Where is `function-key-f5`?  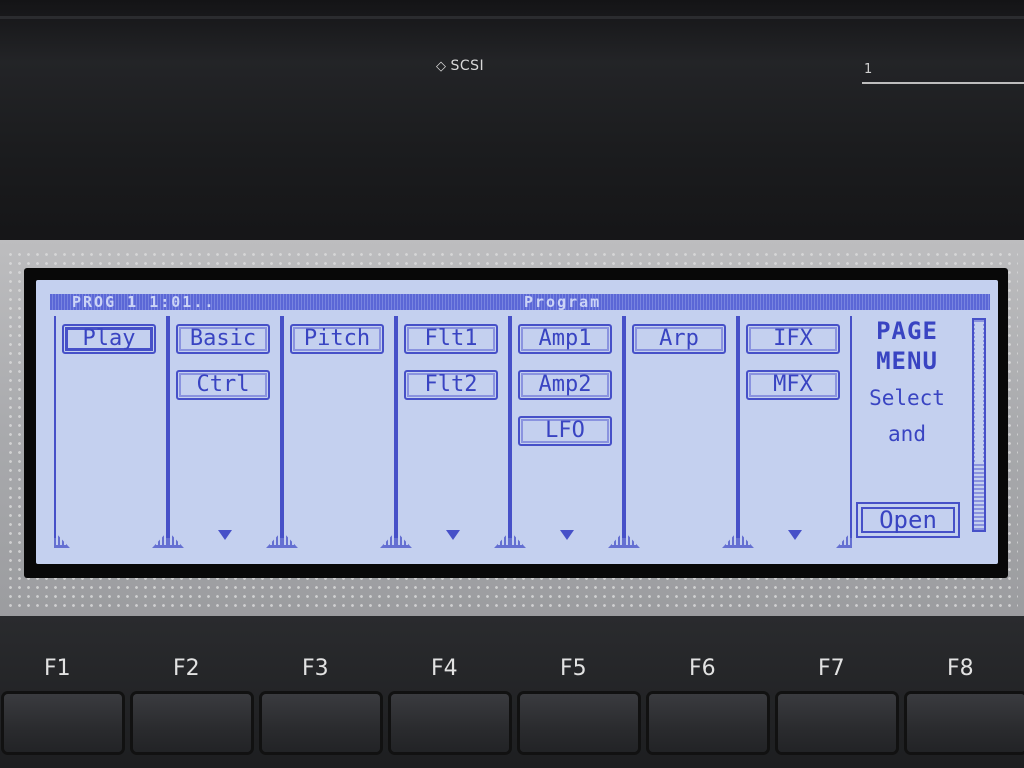 function-key-f5 is located at coordinates (579, 723).